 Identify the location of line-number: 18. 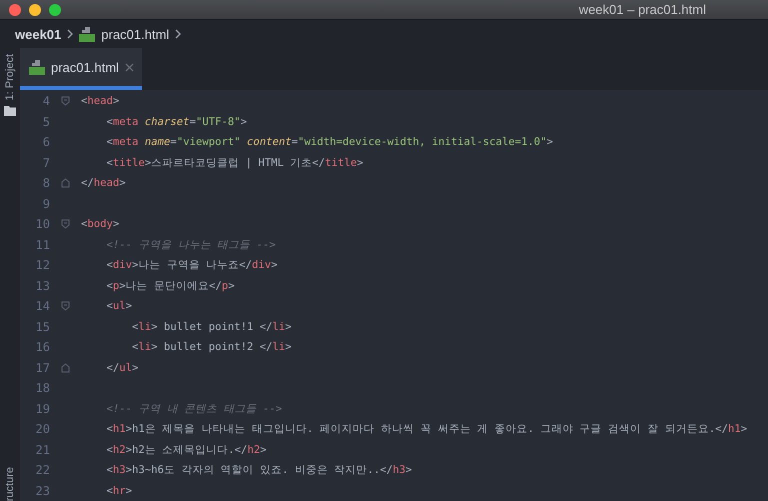
(42, 388).